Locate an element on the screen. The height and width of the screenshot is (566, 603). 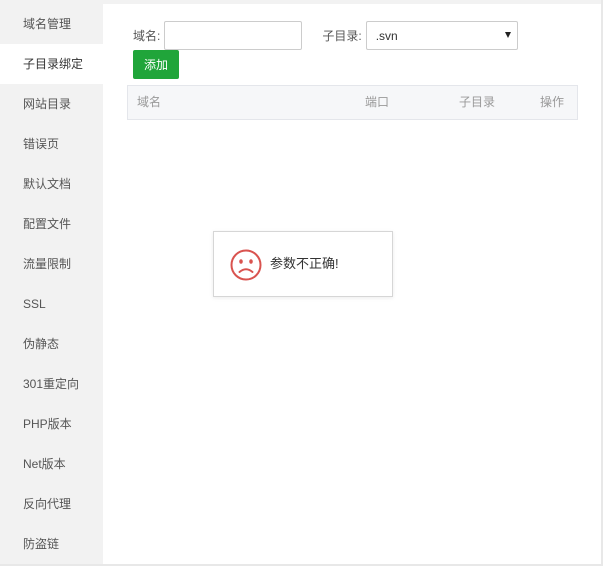
subdir-label: 子目录: is located at coordinates (342, 36).